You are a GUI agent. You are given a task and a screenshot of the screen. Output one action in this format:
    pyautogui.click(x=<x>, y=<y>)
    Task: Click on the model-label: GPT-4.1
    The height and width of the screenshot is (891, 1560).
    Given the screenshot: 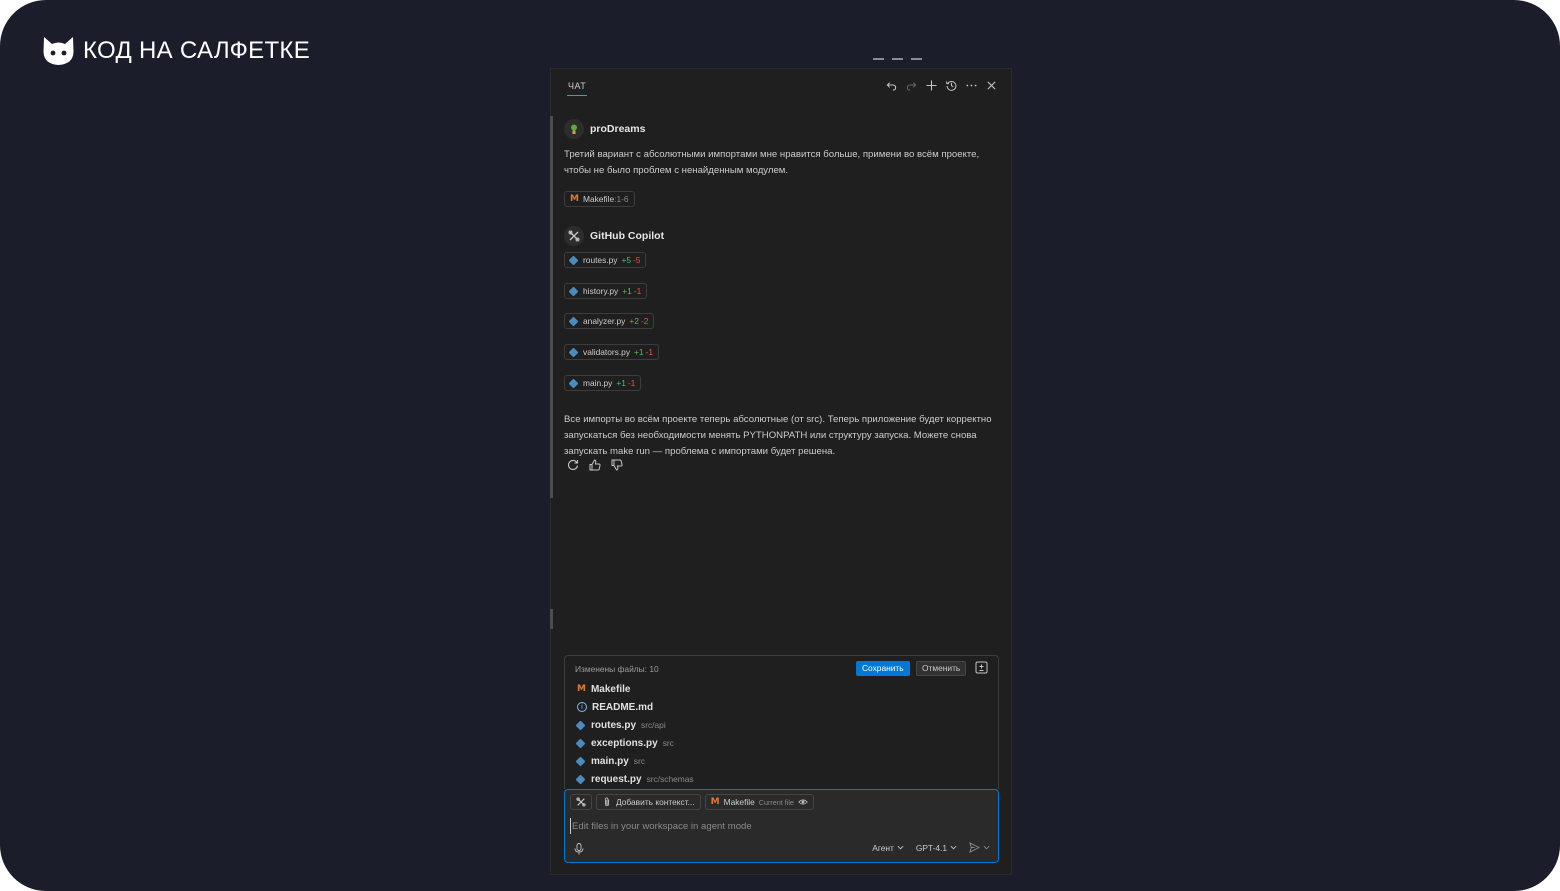 What is the action you would take?
    pyautogui.click(x=931, y=847)
    